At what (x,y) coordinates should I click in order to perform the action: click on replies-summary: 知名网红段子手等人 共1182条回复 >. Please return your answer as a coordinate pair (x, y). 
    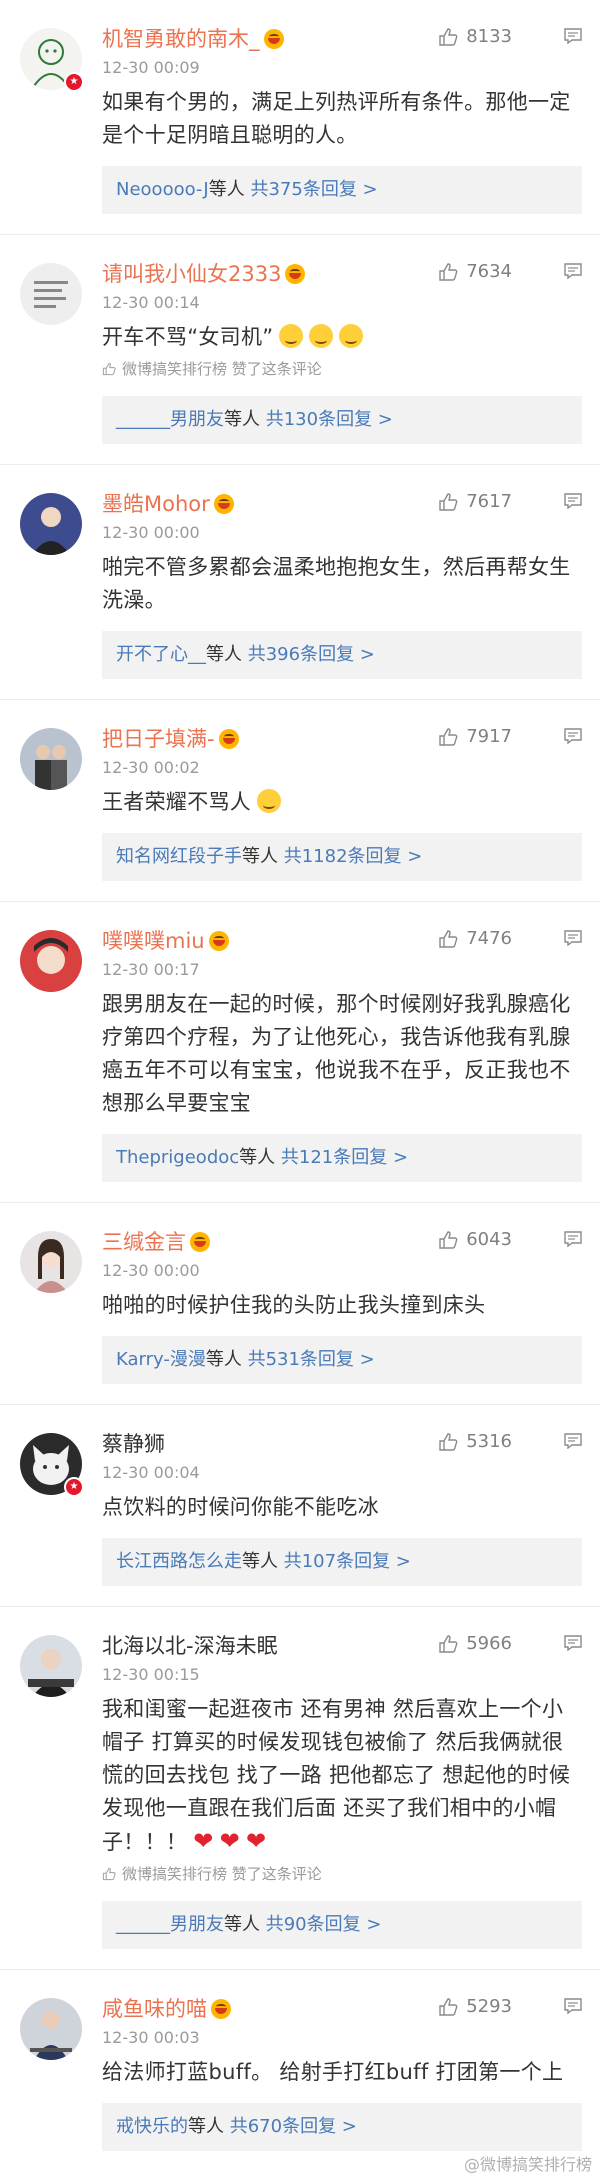
    Looking at the image, I should click on (342, 857).